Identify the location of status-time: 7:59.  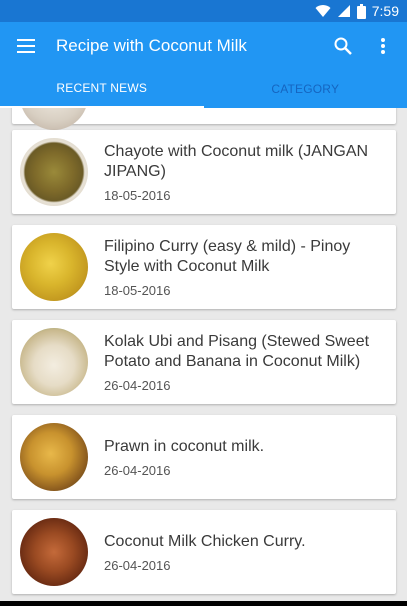
(385, 11).